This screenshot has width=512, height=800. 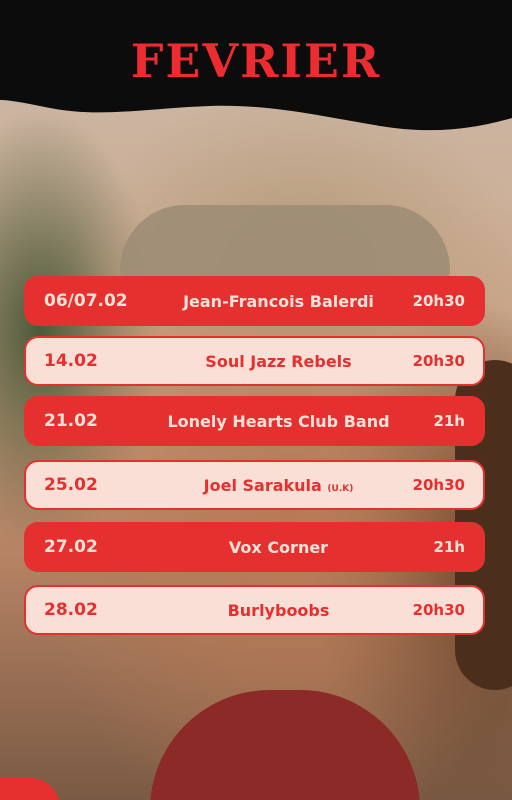 What do you see at coordinates (278, 610) in the screenshot?
I see `event-artist: Burlyboobs` at bounding box center [278, 610].